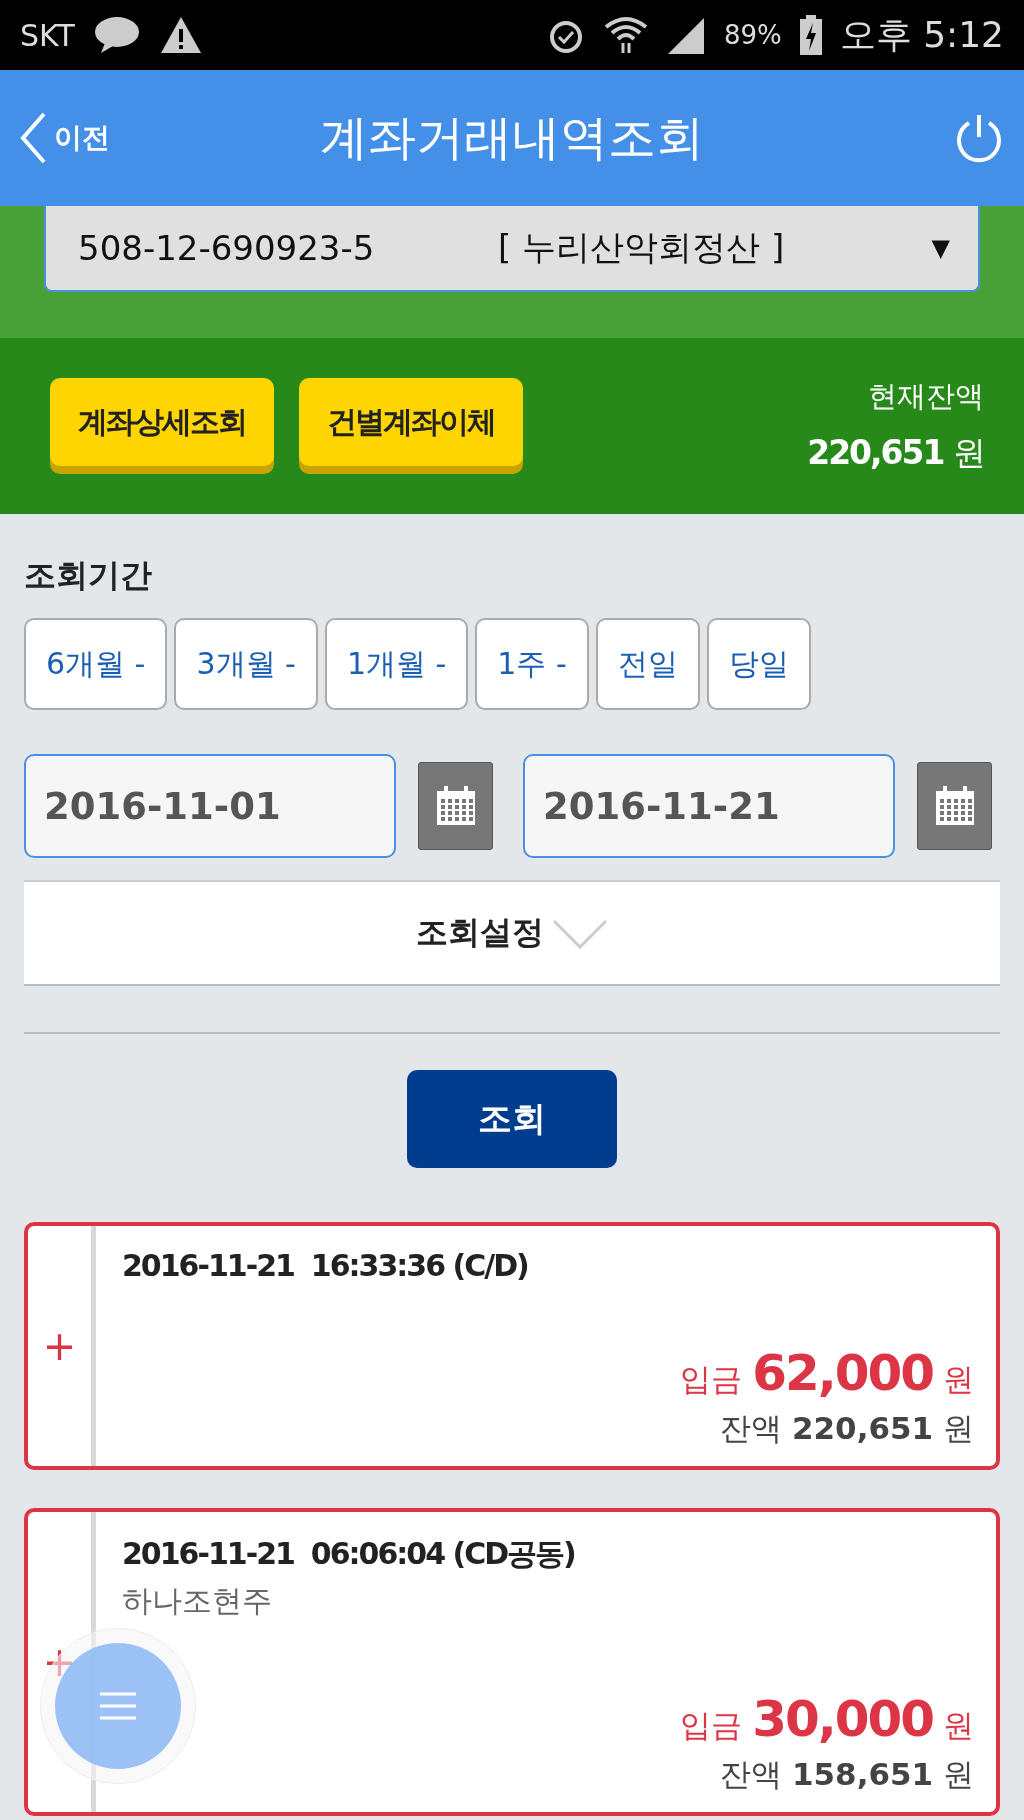  What do you see at coordinates (118, 1706) in the screenshot?
I see `menu-icon` at bounding box center [118, 1706].